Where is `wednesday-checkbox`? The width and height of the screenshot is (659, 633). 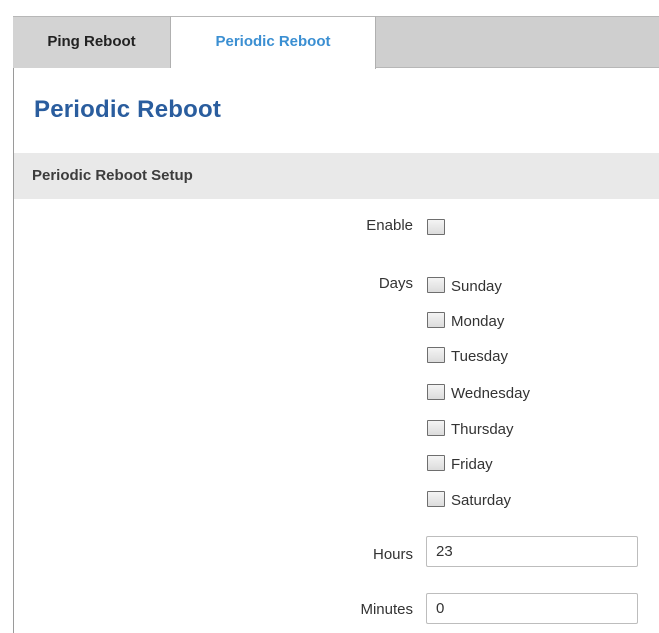 wednesday-checkbox is located at coordinates (436, 392).